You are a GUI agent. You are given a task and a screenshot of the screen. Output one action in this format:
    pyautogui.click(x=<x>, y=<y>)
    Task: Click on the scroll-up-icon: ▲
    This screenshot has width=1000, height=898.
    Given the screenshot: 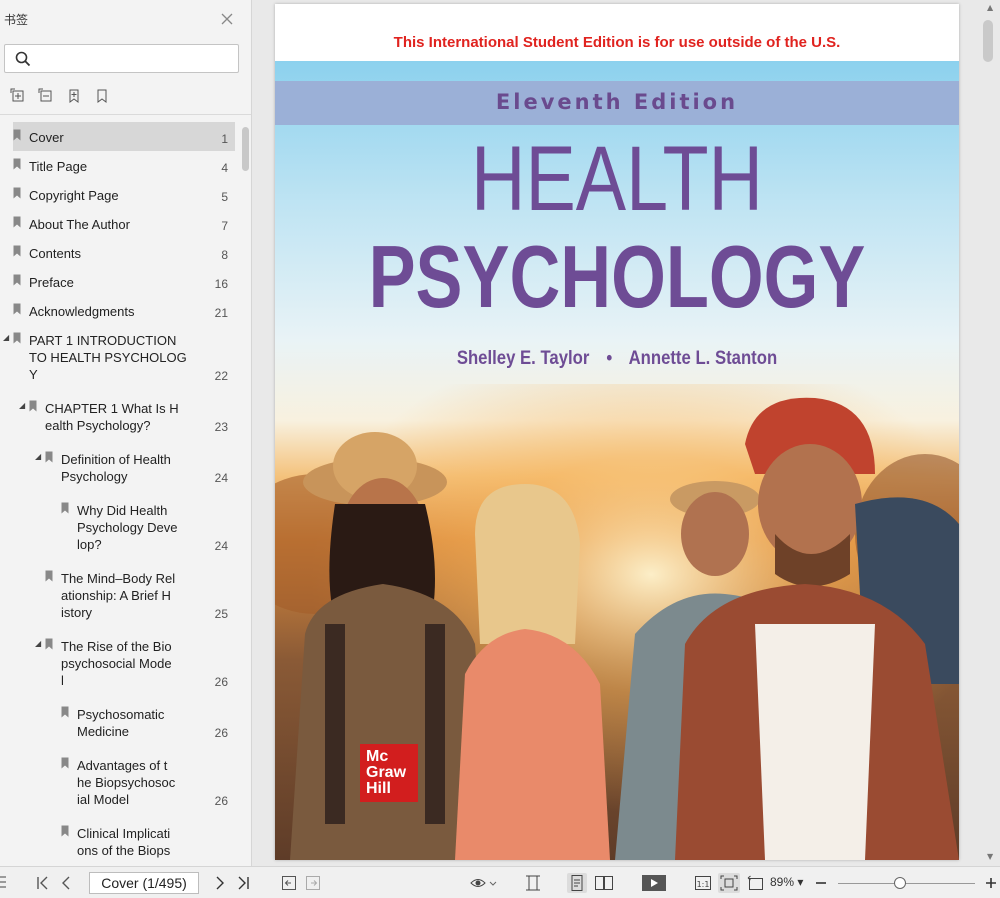 What is the action you would take?
    pyautogui.click(x=990, y=7)
    